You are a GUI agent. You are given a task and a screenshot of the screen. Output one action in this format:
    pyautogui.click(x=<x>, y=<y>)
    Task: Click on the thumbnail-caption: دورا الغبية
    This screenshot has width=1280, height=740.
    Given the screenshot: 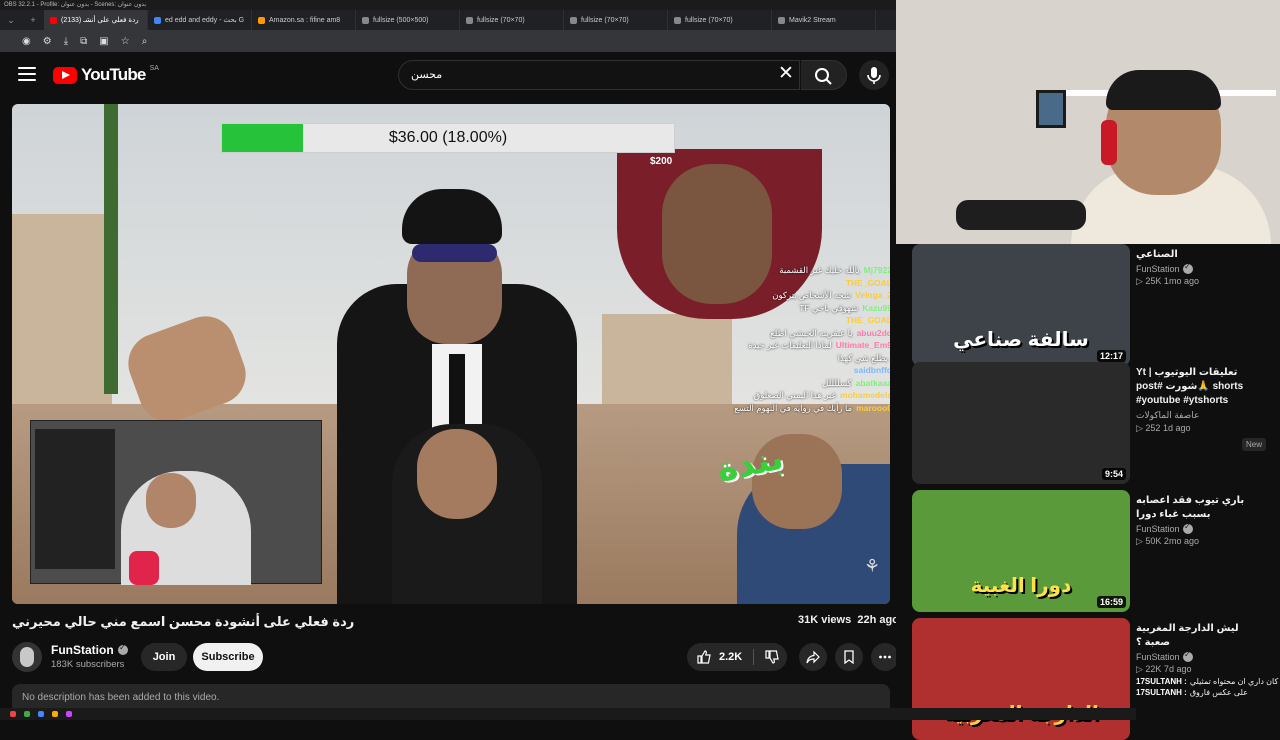 What is the action you would take?
    pyautogui.click(x=1021, y=586)
    